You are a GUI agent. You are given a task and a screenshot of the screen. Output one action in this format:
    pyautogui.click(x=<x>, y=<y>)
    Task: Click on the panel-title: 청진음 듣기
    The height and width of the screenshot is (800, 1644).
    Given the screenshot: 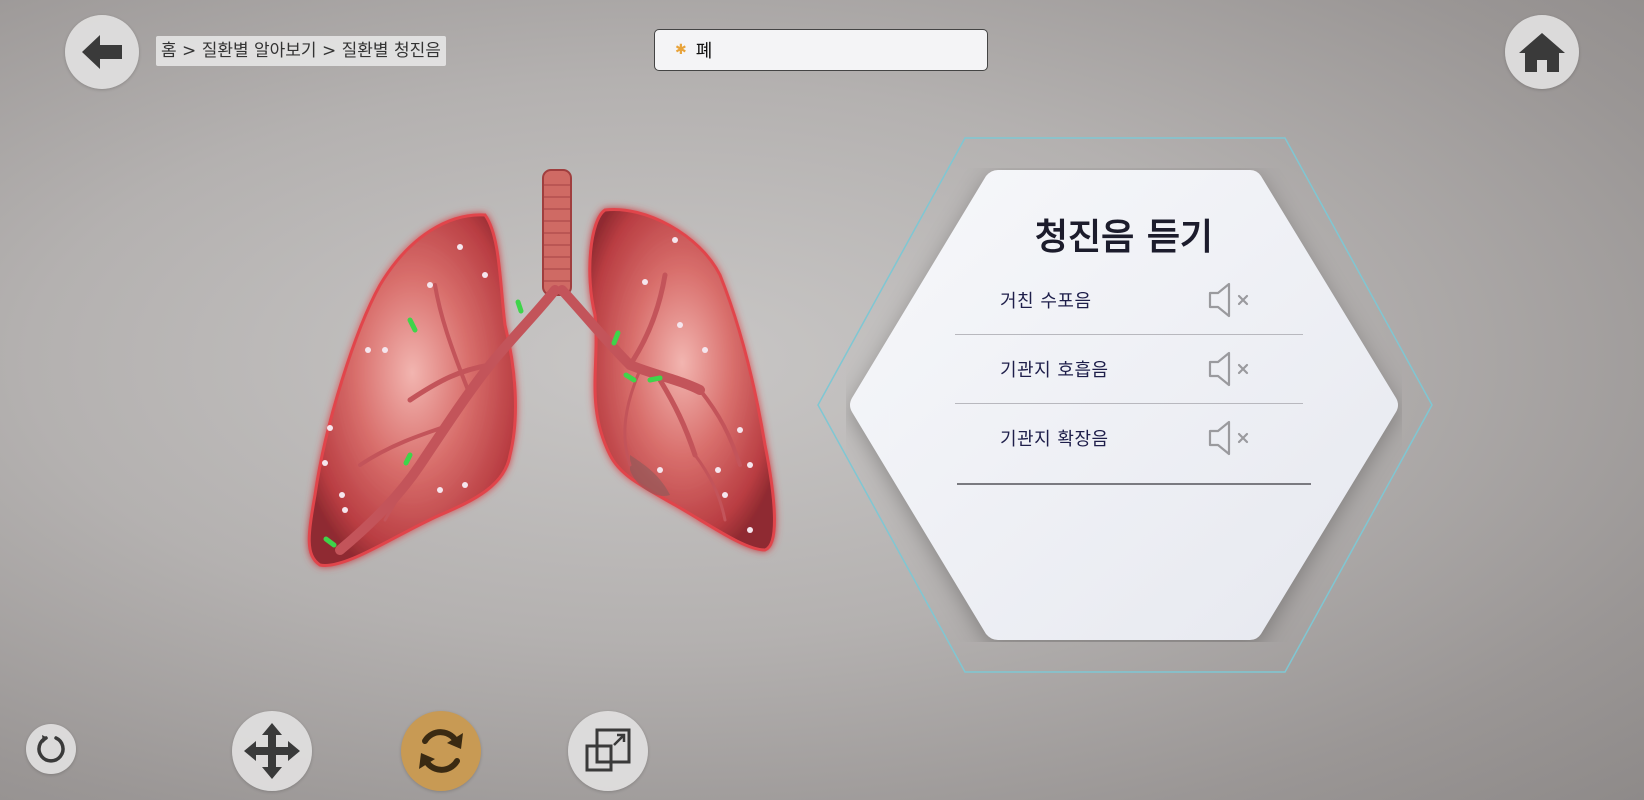 What is the action you would take?
    pyautogui.click(x=1124, y=237)
    